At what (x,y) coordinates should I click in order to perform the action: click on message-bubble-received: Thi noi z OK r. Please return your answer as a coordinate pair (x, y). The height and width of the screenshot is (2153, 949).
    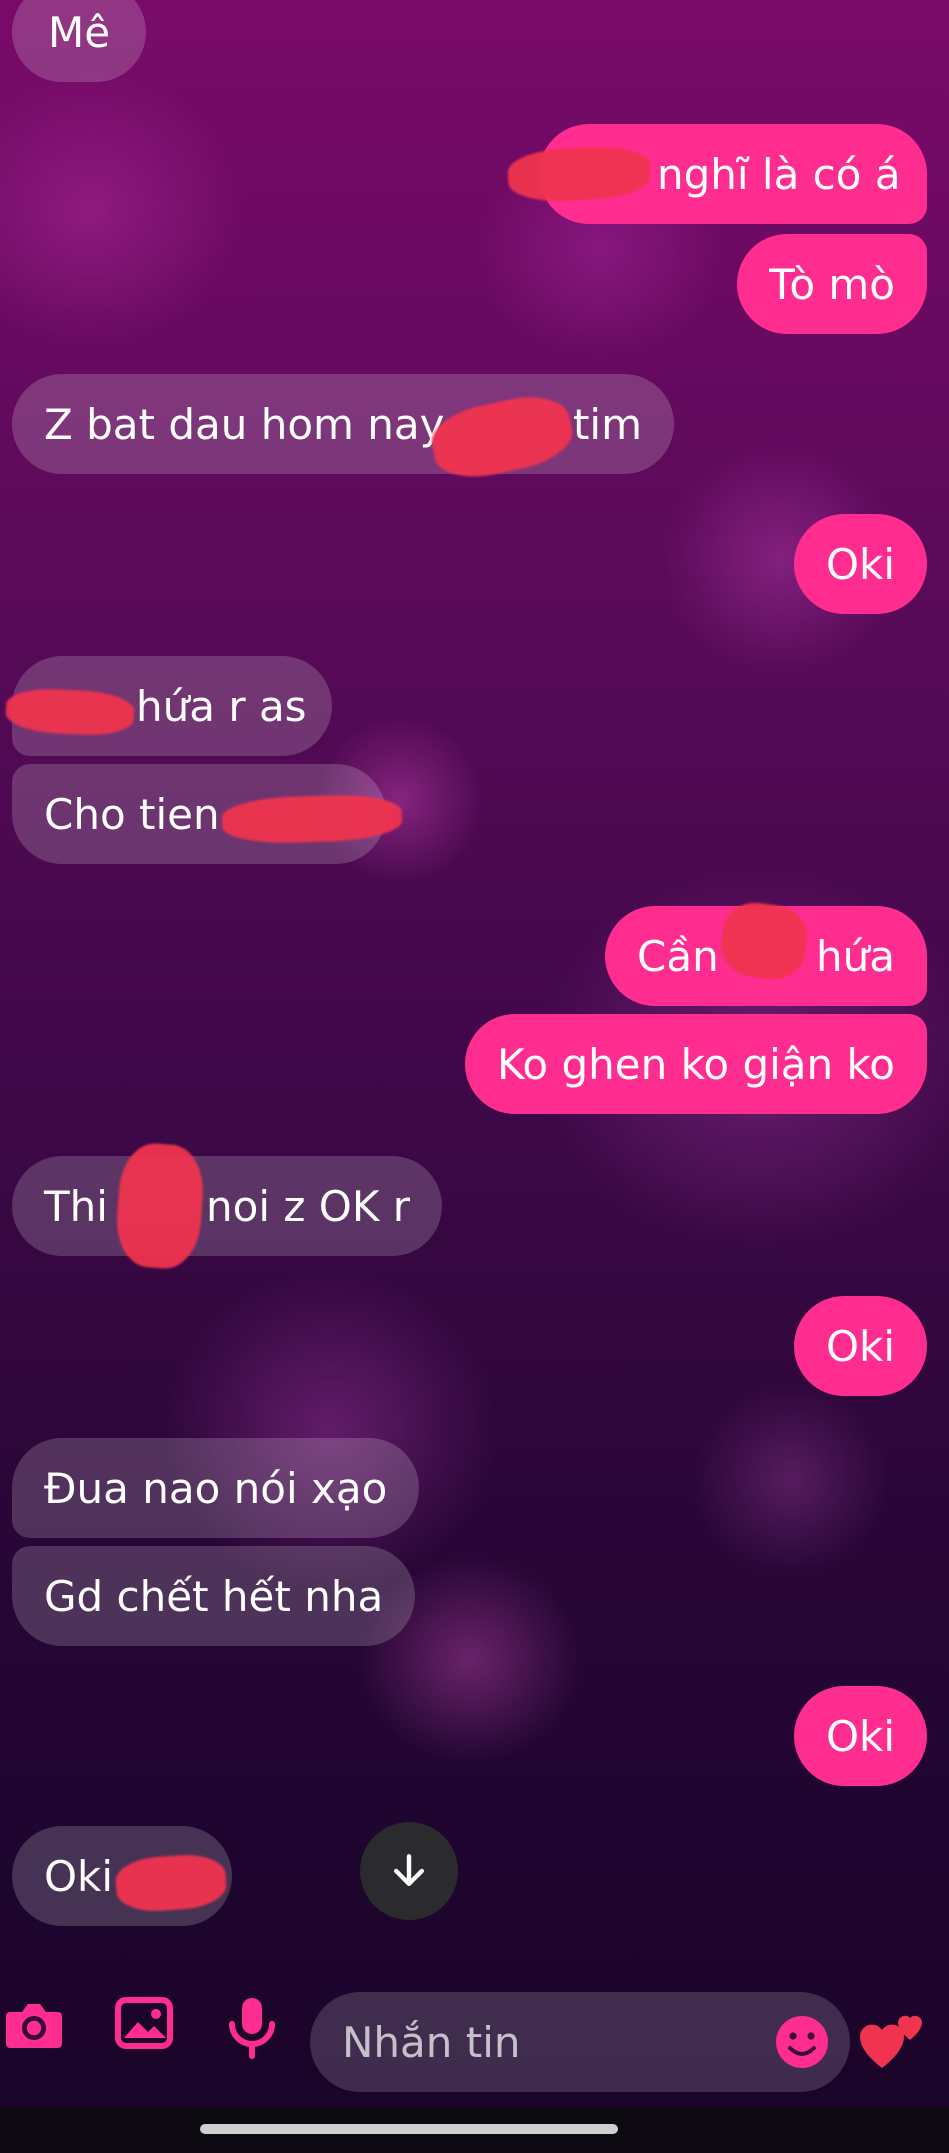
    Looking at the image, I should click on (227, 1206).